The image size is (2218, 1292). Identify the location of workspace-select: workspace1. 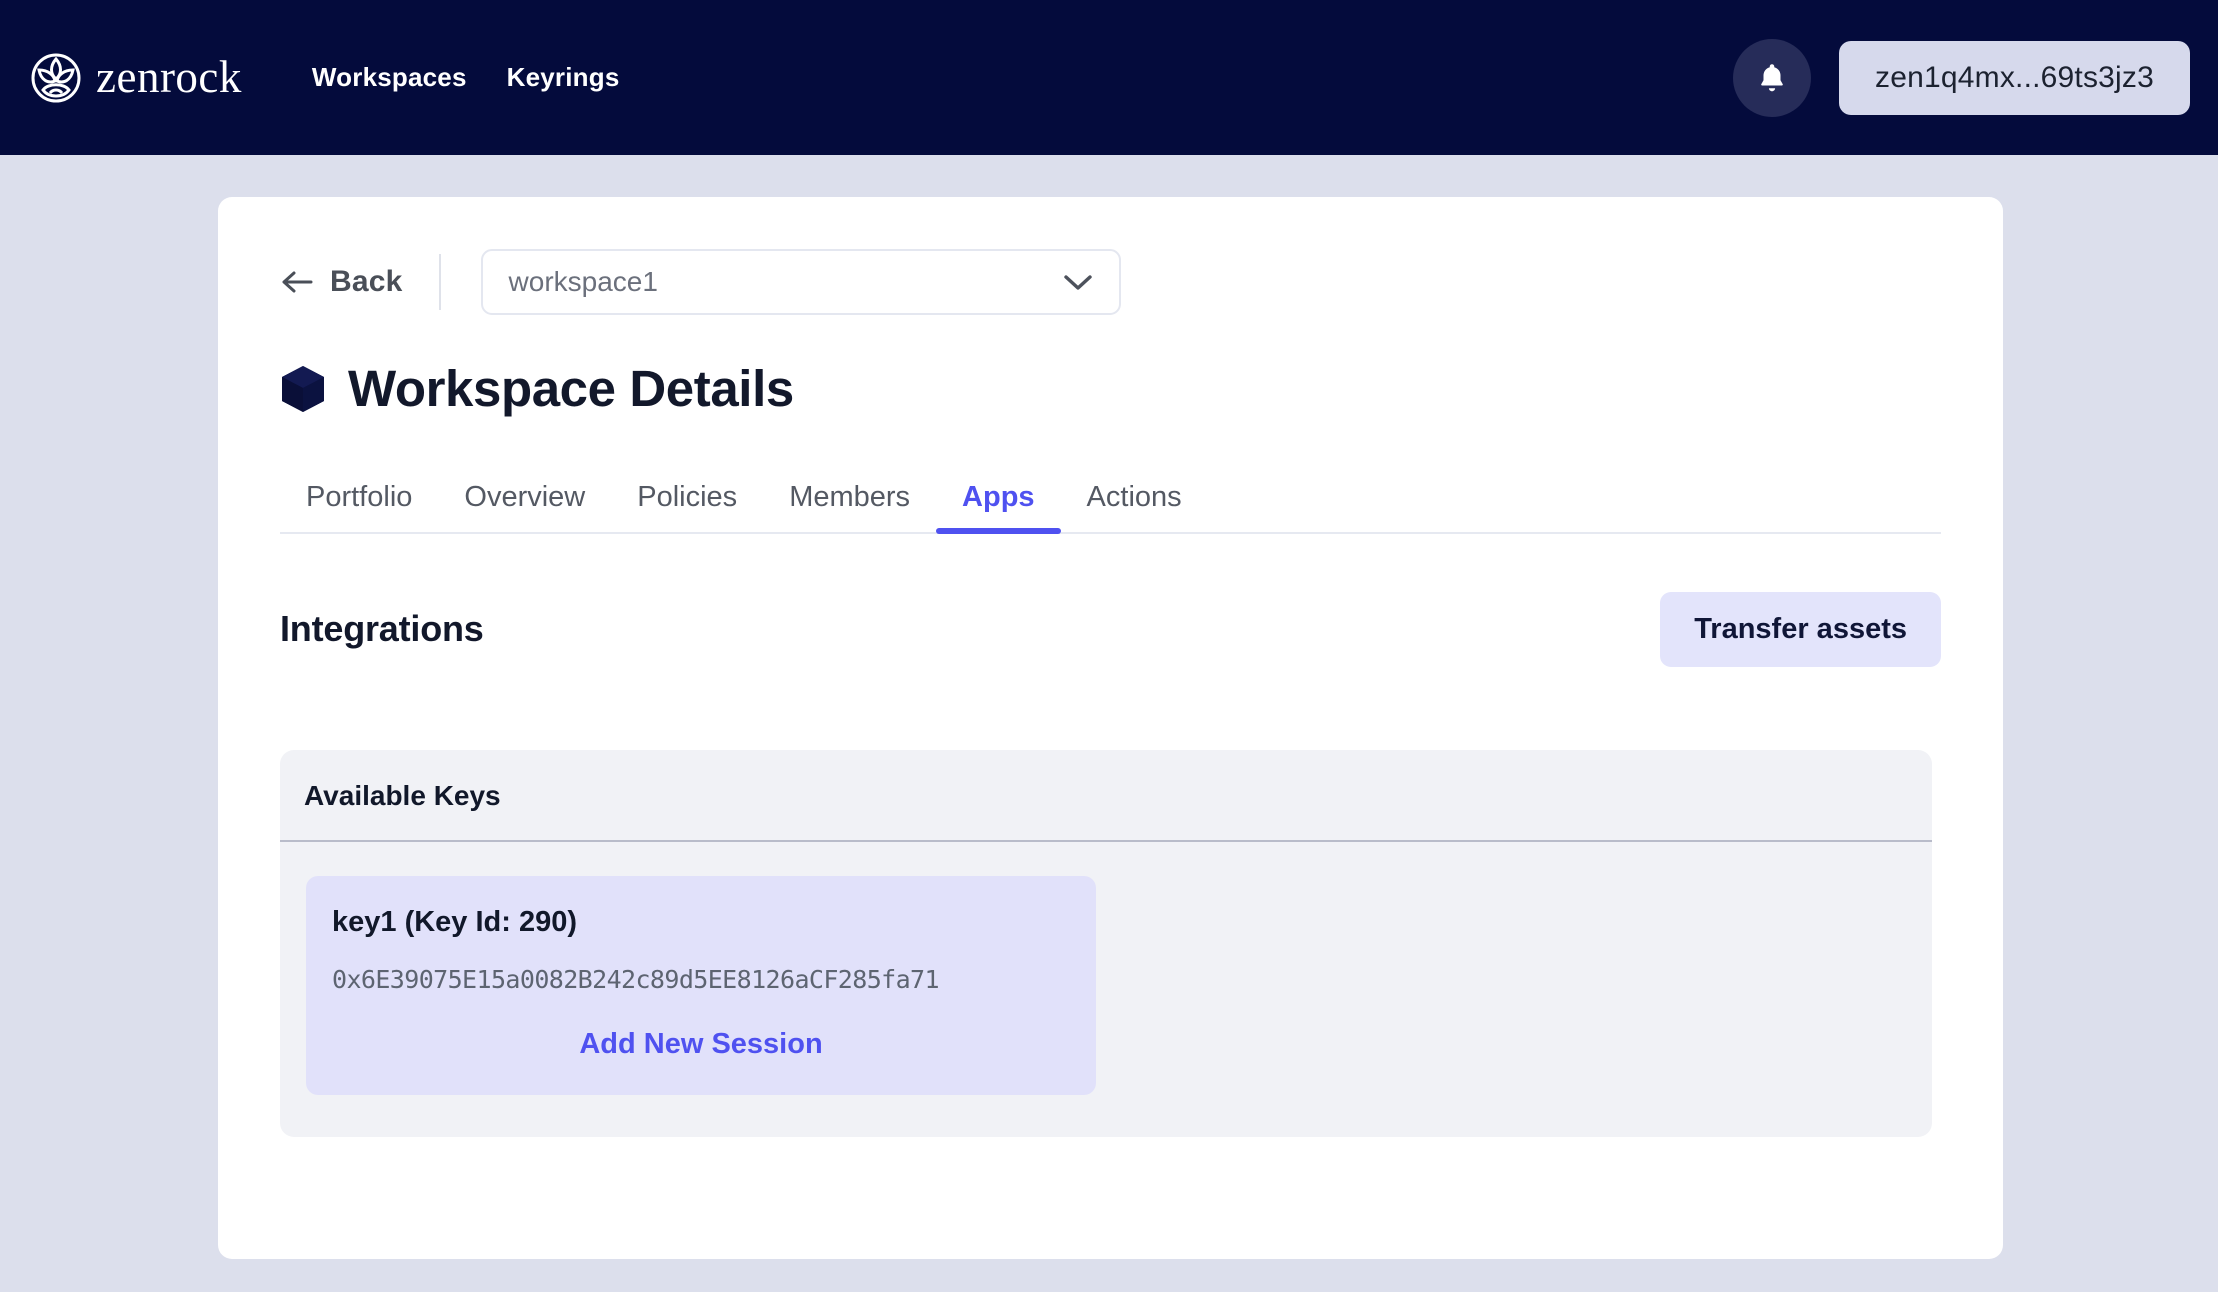
(800, 282).